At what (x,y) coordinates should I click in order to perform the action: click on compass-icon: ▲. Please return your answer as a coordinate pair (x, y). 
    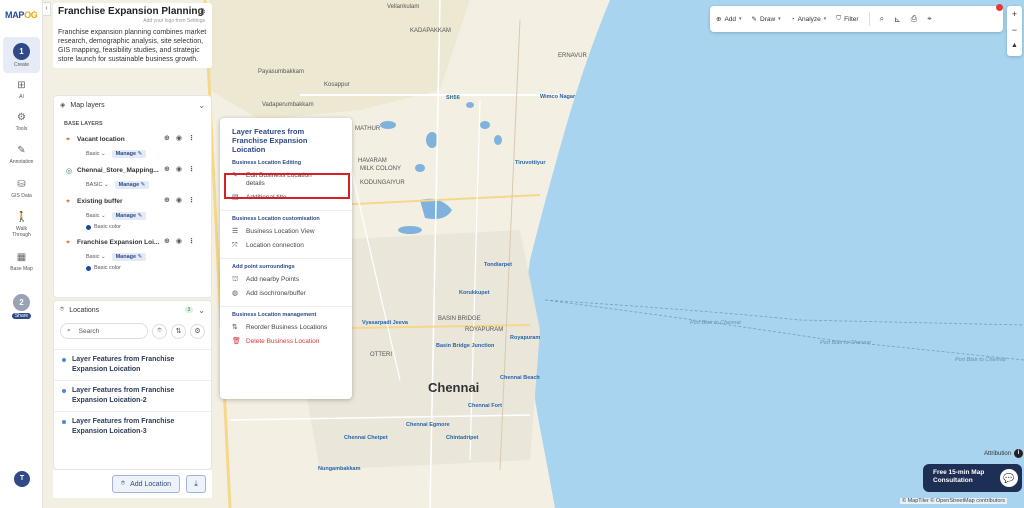
    Looking at the image, I should click on (1014, 46).